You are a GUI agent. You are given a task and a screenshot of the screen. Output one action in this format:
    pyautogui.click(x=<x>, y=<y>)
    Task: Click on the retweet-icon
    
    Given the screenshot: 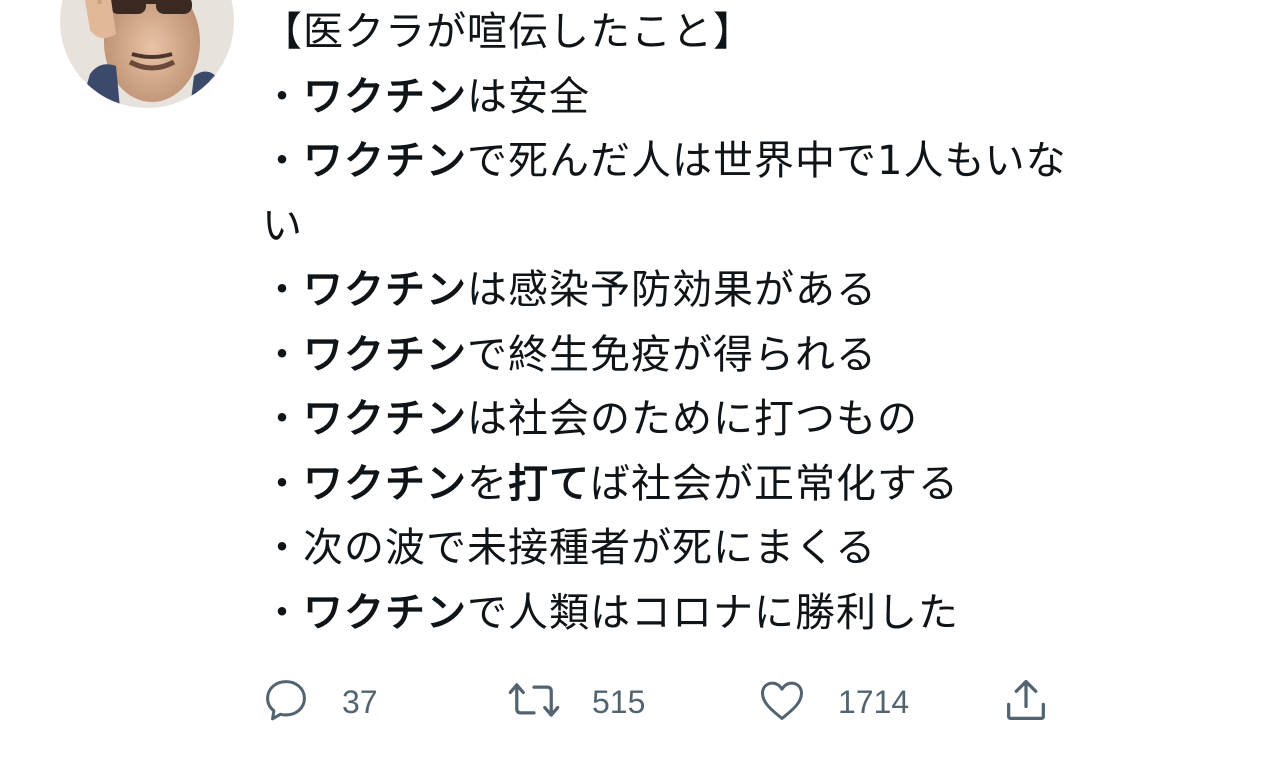 What is the action you would take?
    pyautogui.click(x=534, y=702)
    